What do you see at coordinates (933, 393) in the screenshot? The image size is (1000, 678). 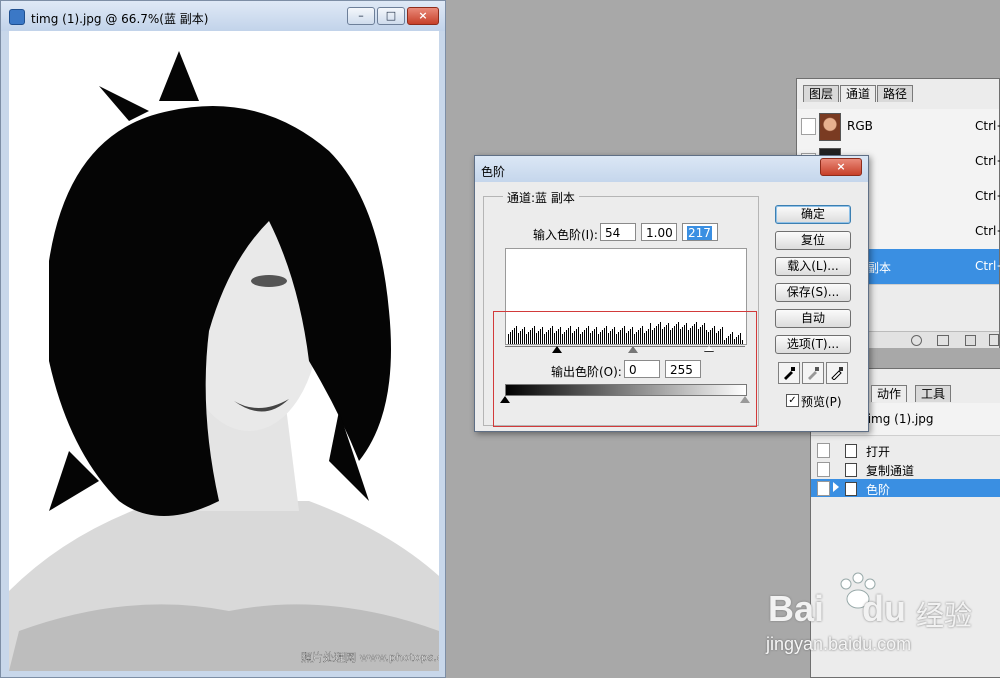 I see `tab-tools: 工具` at bounding box center [933, 393].